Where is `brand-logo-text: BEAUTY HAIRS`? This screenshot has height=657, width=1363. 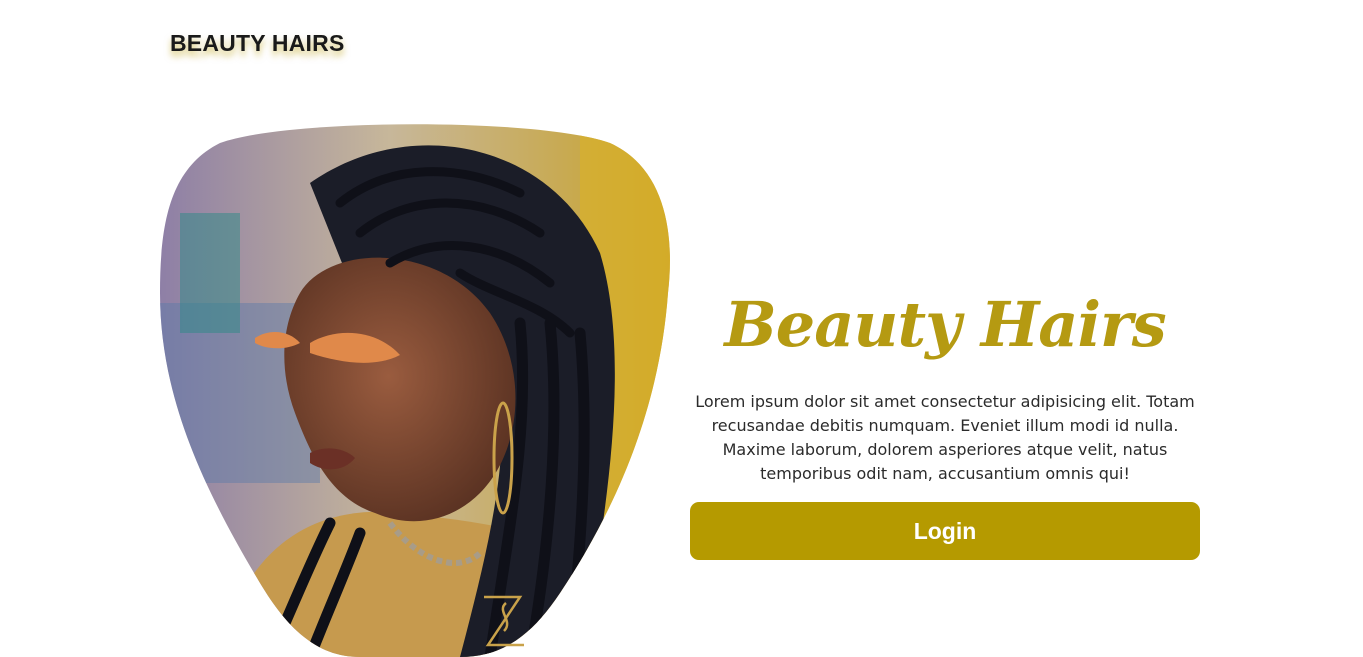 brand-logo-text: BEAUTY HAIRS is located at coordinates (257, 43).